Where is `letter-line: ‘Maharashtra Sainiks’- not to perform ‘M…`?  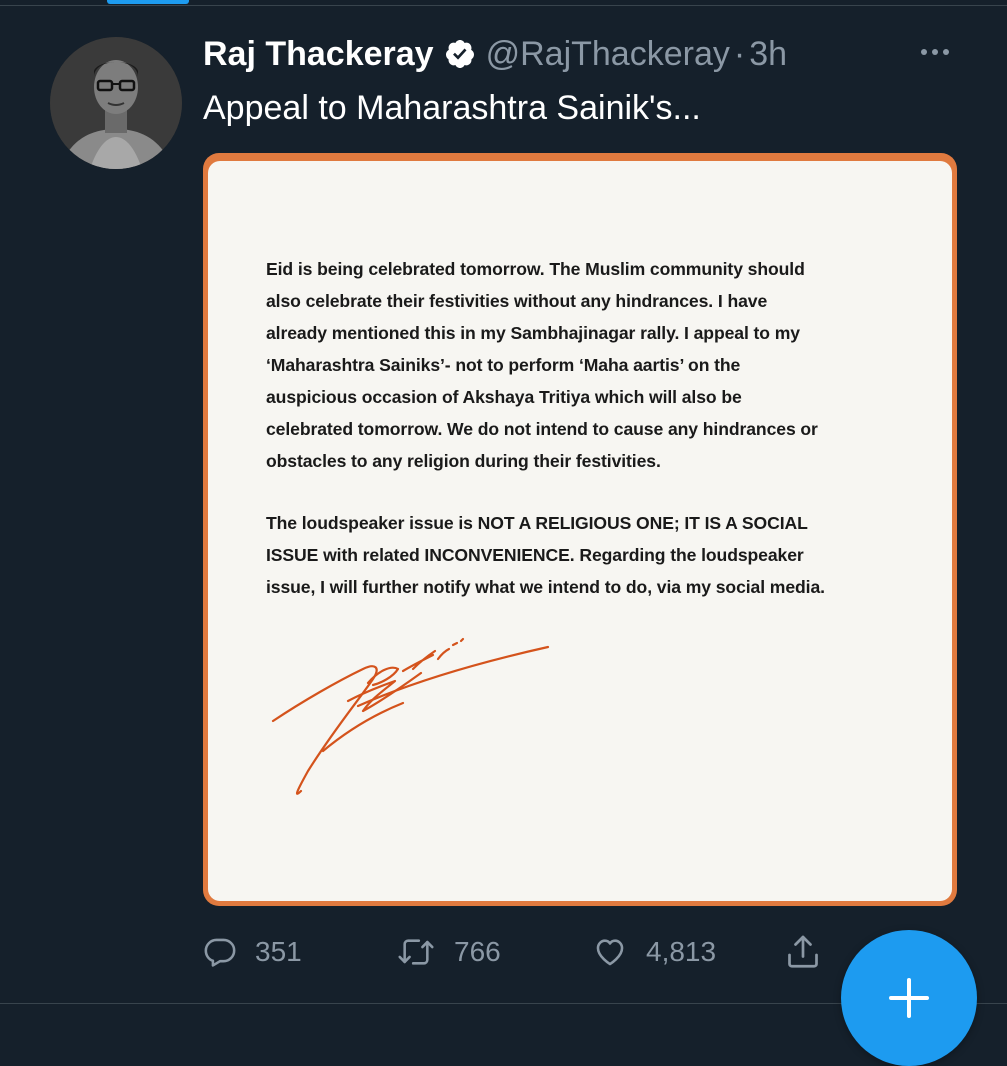 letter-line: ‘Maharashtra Sainiks’- not to perform ‘M… is located at coordinates (503, 365).